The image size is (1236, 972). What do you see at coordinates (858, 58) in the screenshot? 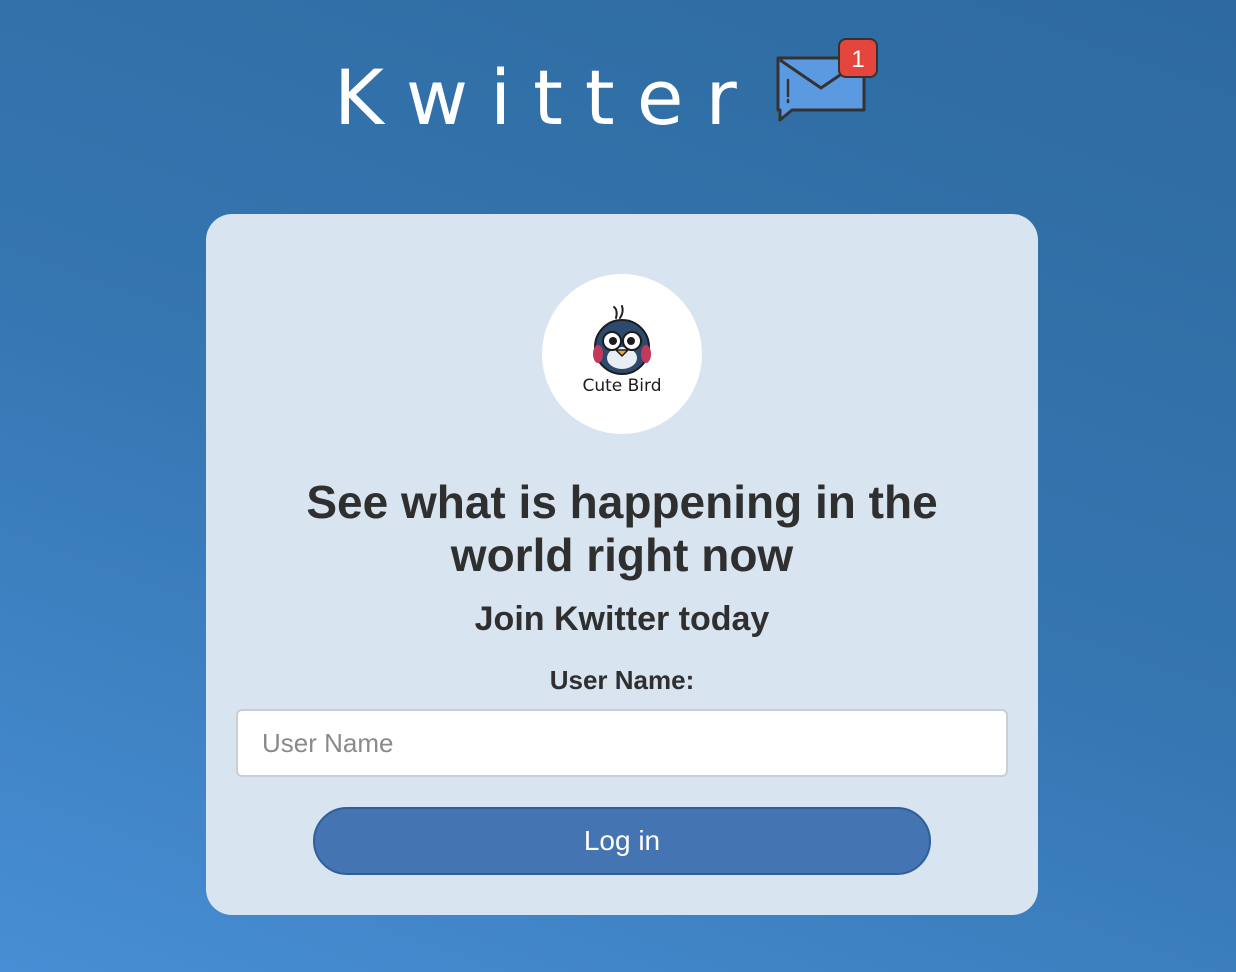
I see `notification-count-badge: 1` at bounding box center [858, 58].